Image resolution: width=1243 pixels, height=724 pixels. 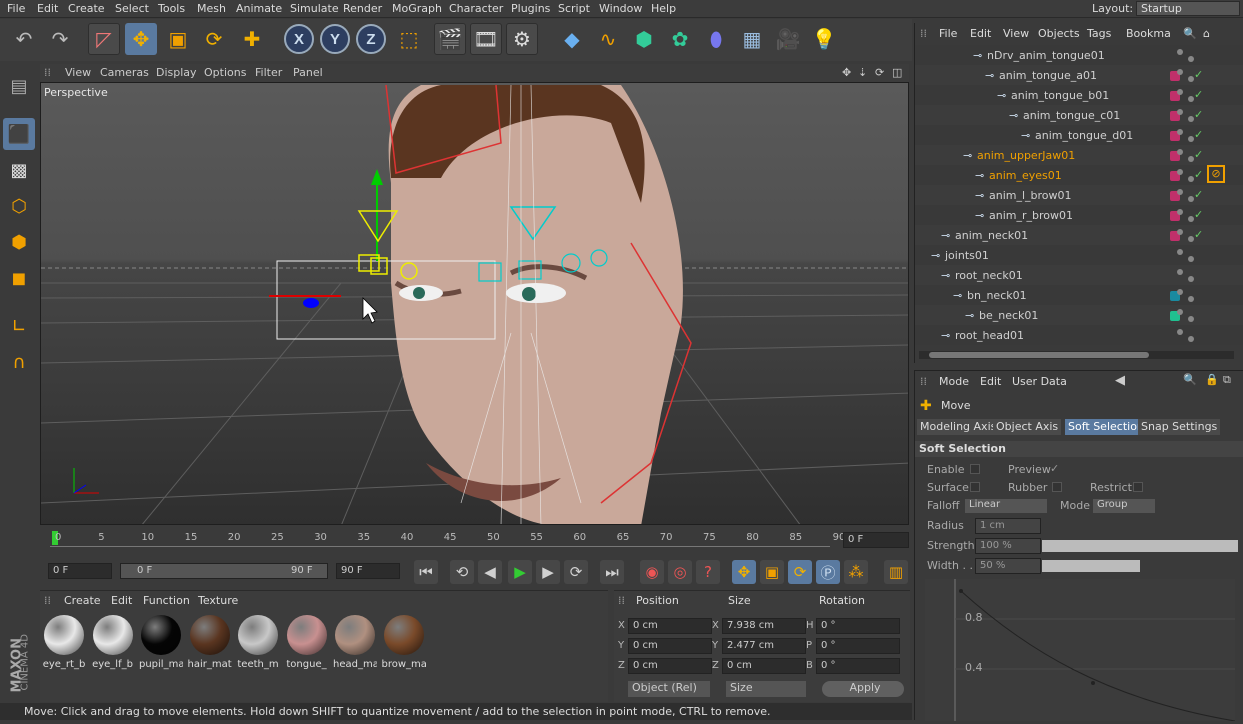 I want to click on object-tree-row: ⊸ anim_tongue_a01 ✓, so click(x=1079, y=75).